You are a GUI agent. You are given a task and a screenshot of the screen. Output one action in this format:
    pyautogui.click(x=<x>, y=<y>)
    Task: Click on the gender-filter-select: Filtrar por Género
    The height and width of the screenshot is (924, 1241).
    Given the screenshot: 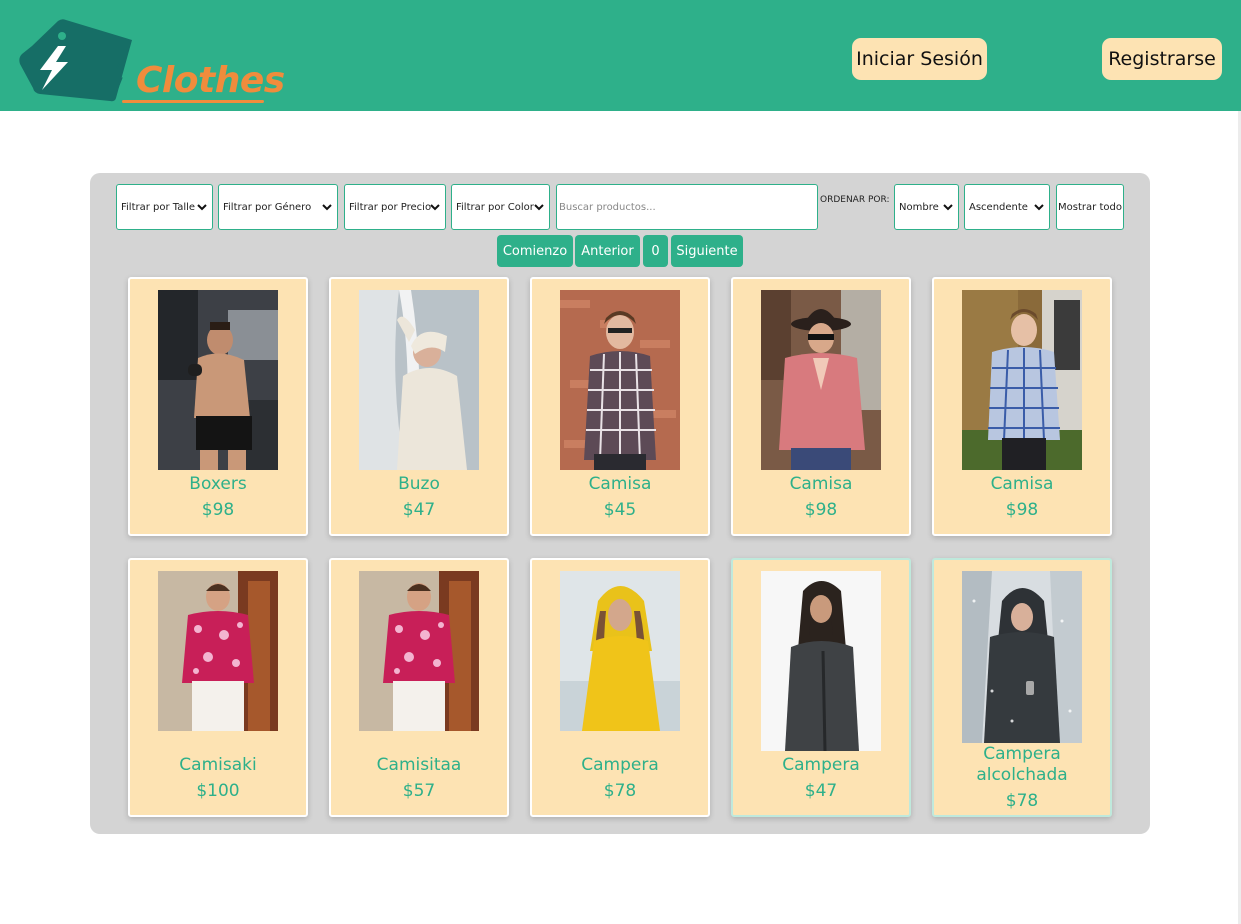 What is the action you would take?
    pyautogui.click(x=278, y=207)
    